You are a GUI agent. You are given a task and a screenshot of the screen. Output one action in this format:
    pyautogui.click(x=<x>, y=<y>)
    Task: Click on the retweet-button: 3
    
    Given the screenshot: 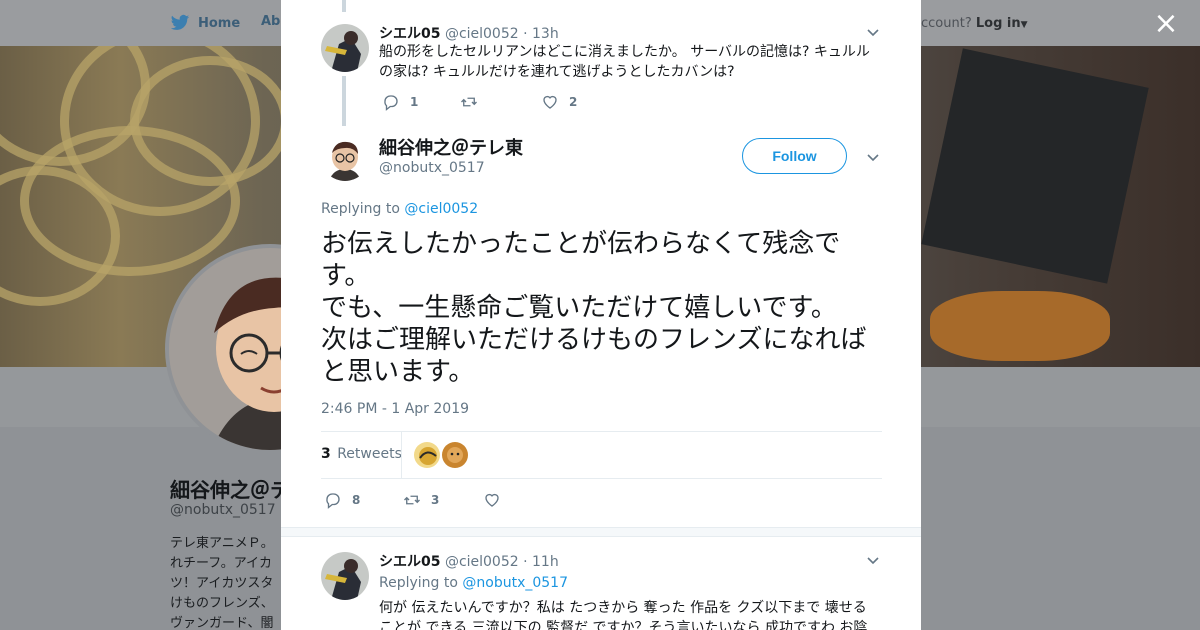 What is the action you would take?
    pyautogui.click(x=421, y=500)
    